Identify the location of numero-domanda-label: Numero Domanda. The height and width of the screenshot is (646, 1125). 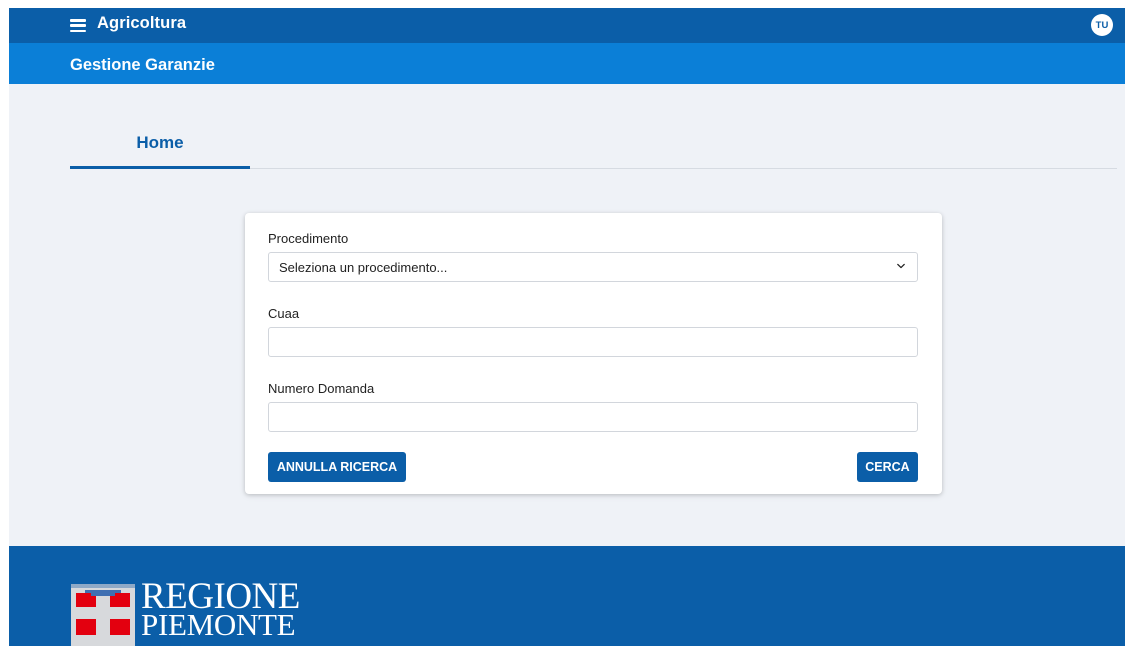
(321, 388).